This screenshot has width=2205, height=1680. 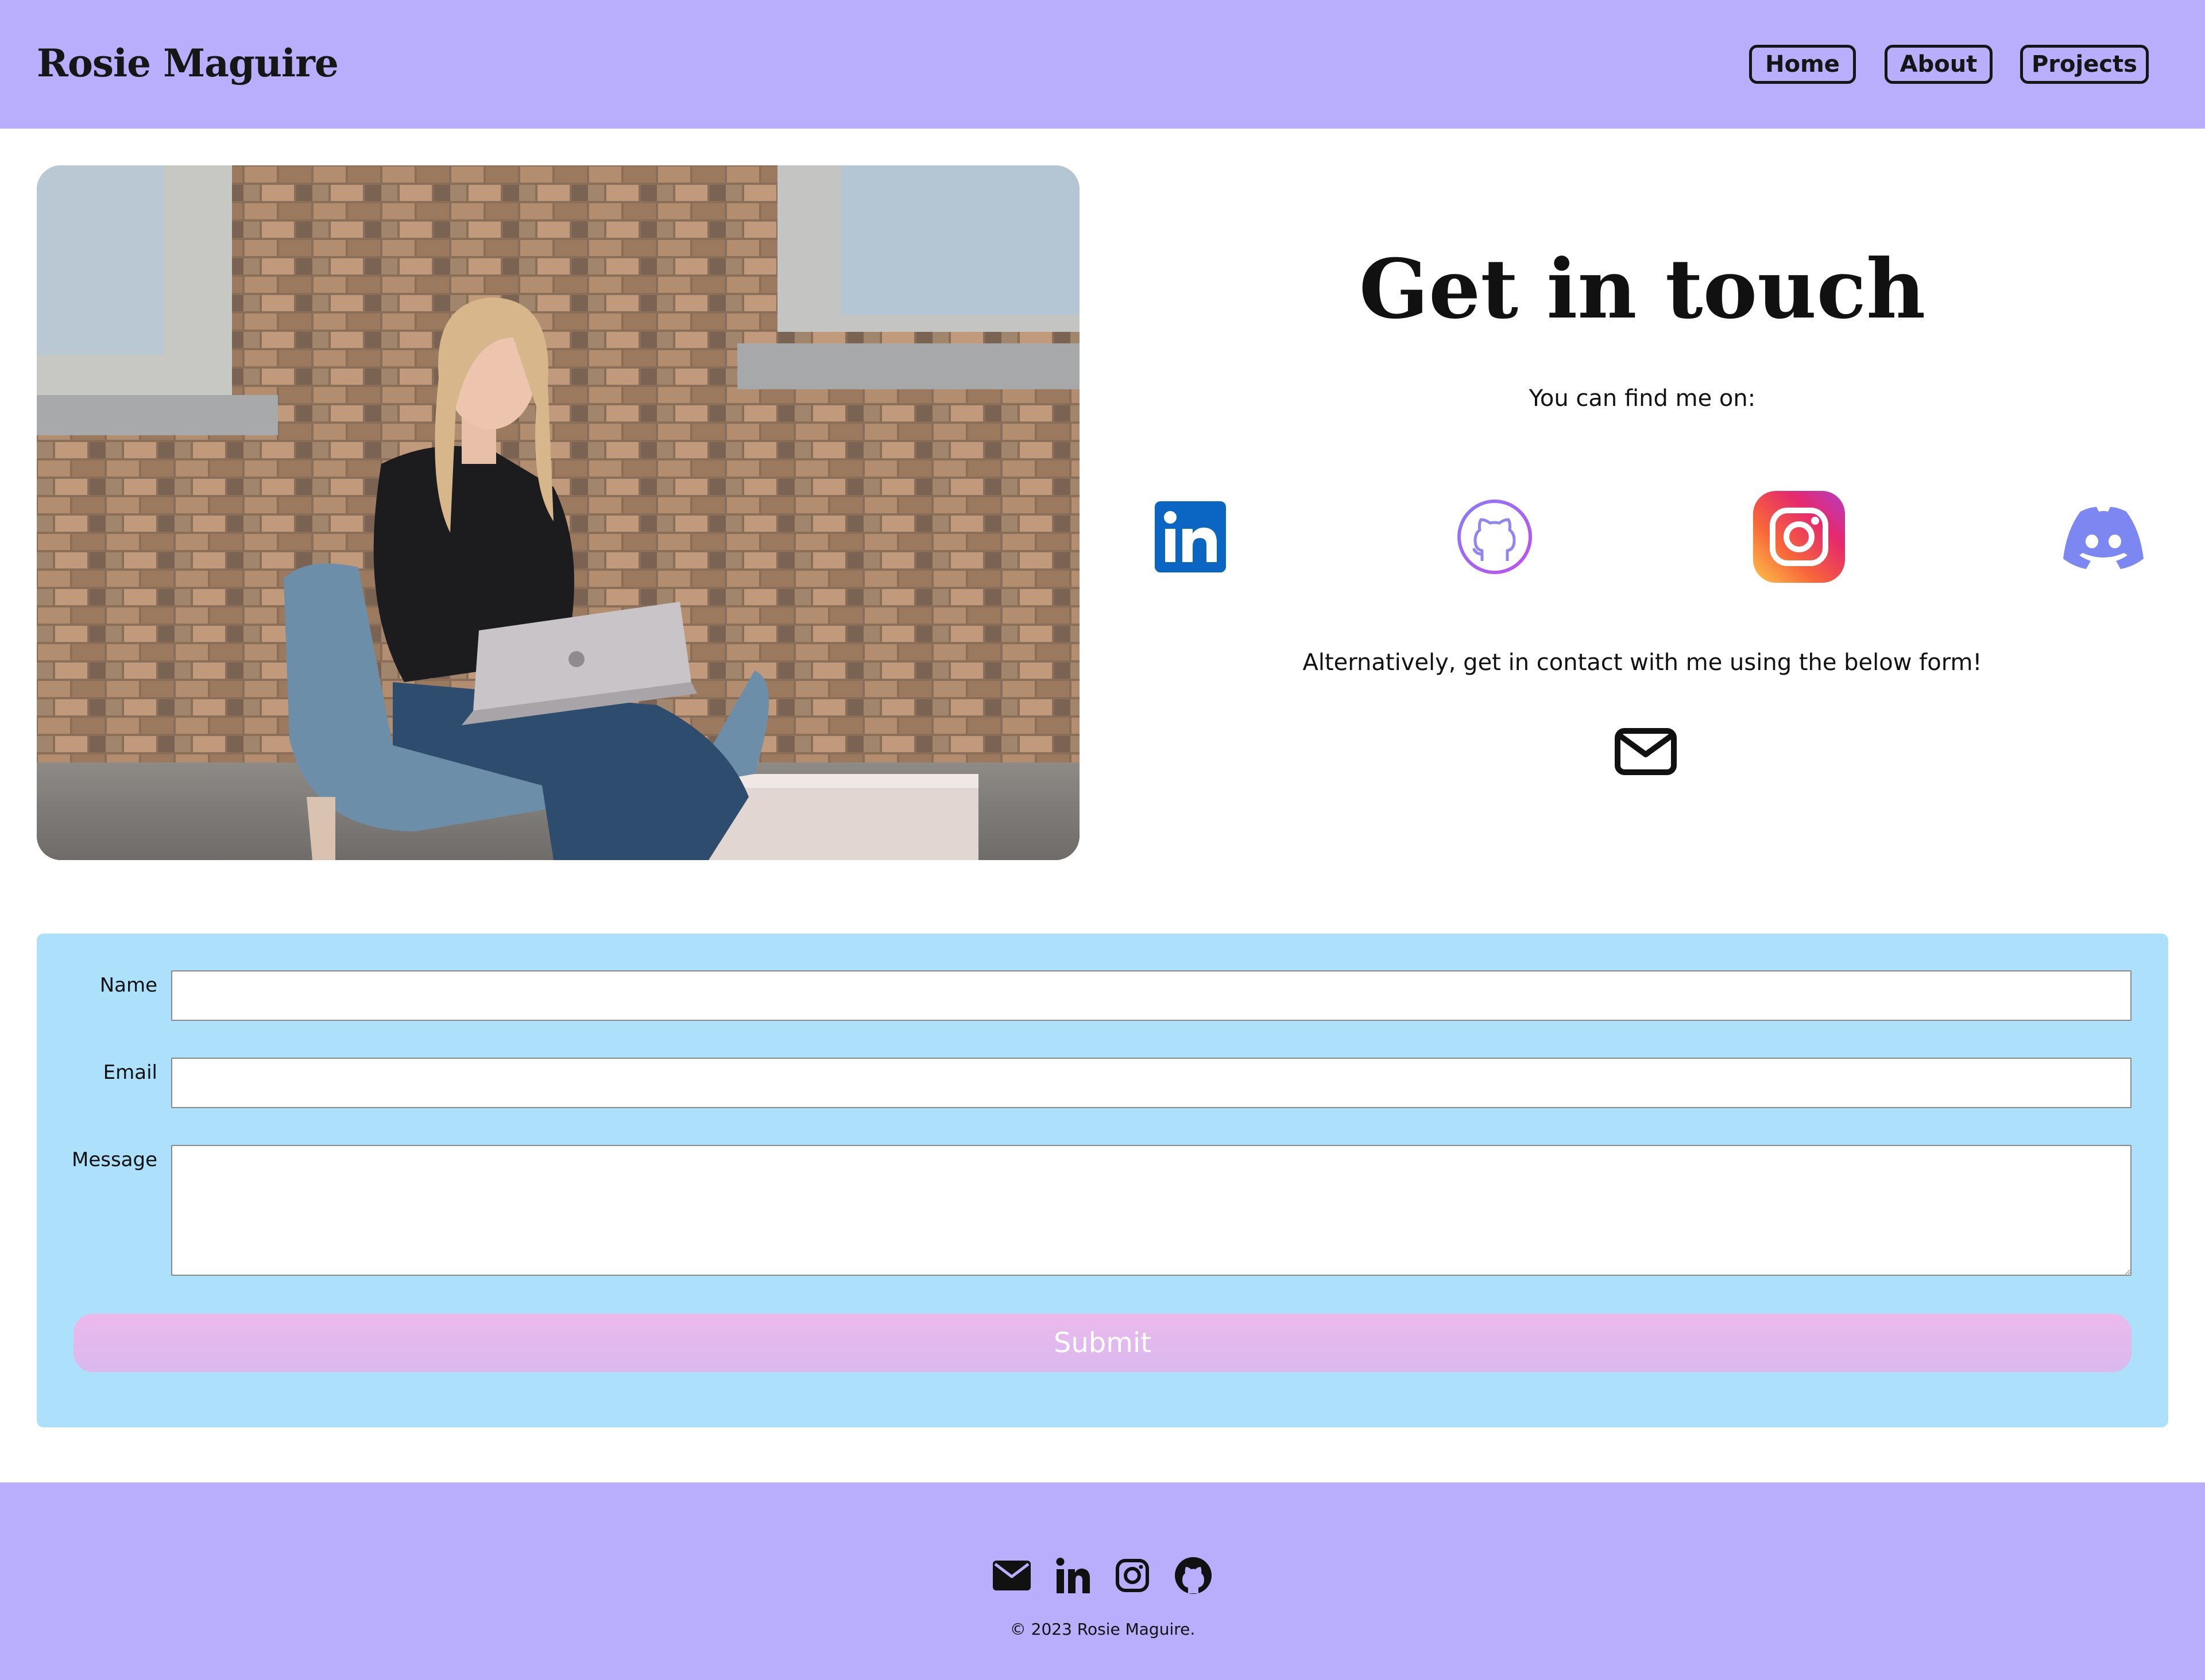 I want to click on discord-icon, so click(x=2103, y=538).